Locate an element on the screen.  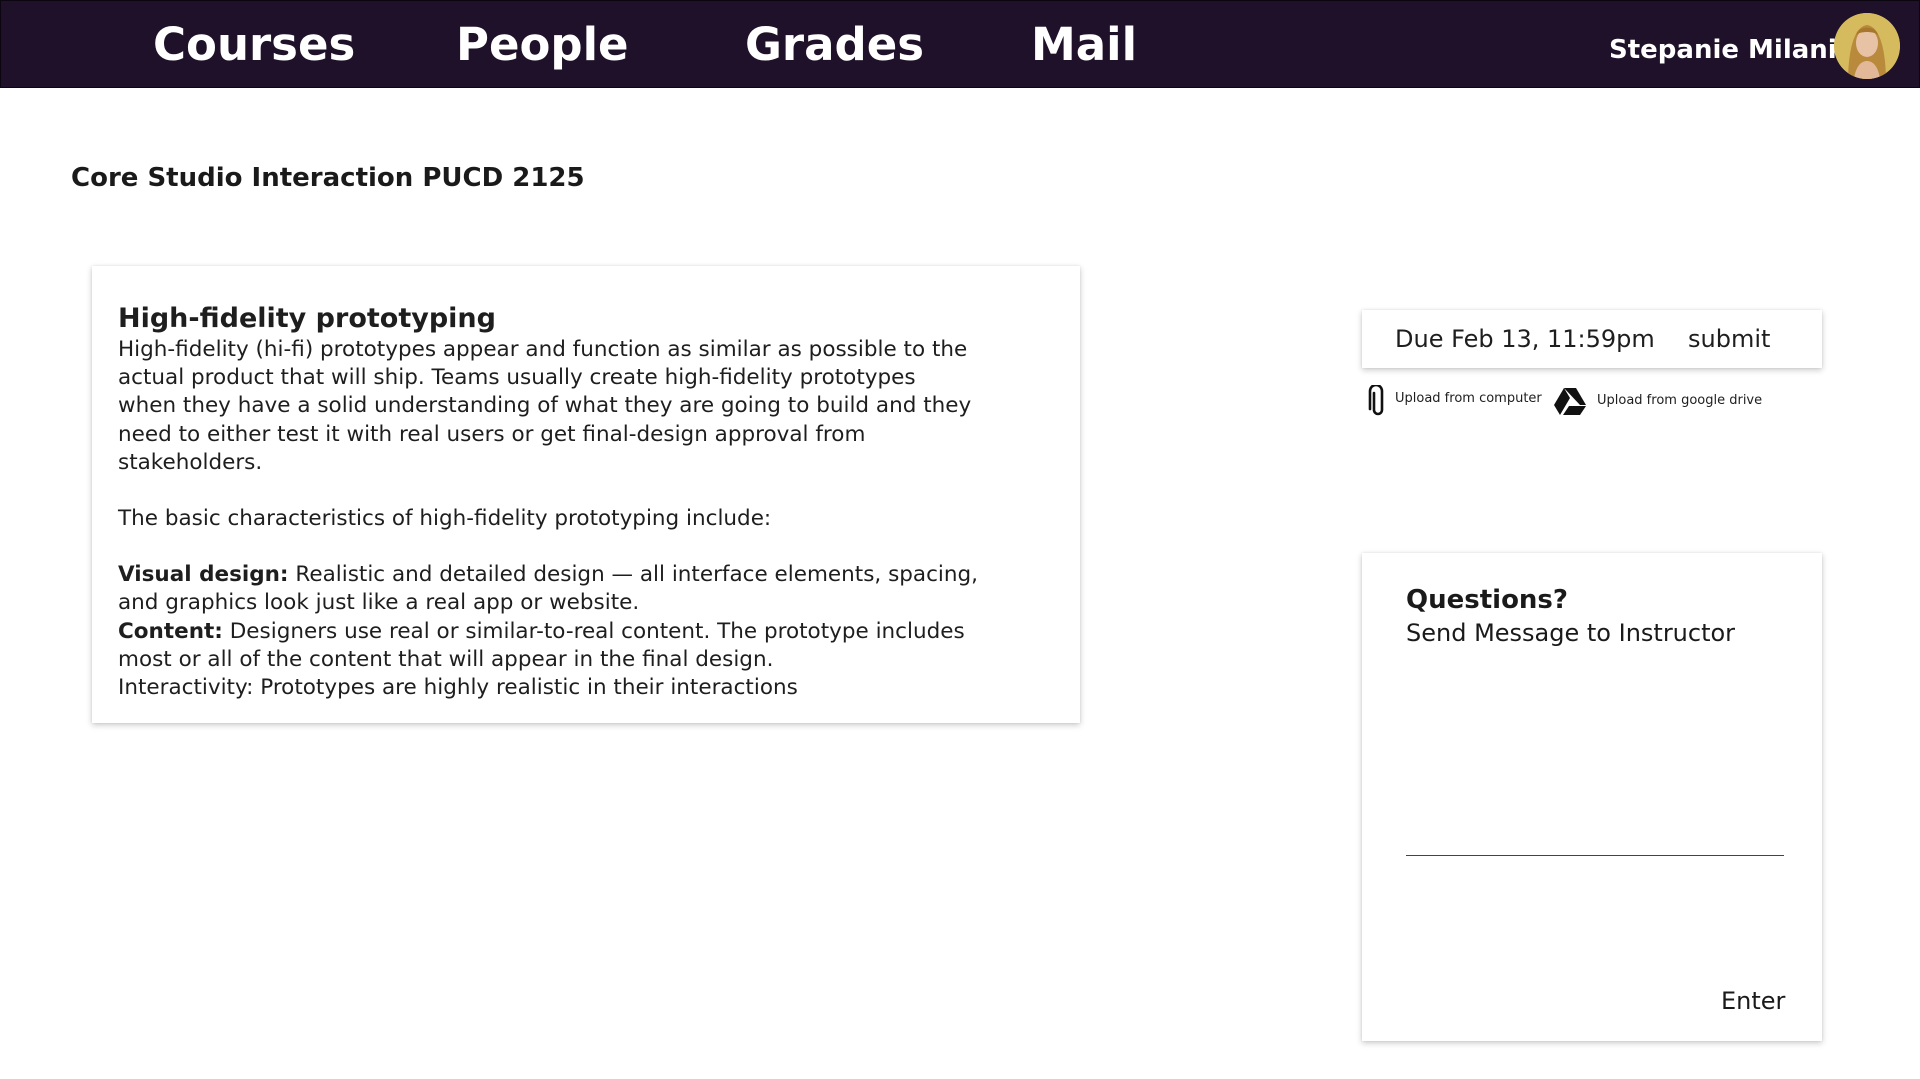
google-drive-icon is located at coordinates (1570, 404).